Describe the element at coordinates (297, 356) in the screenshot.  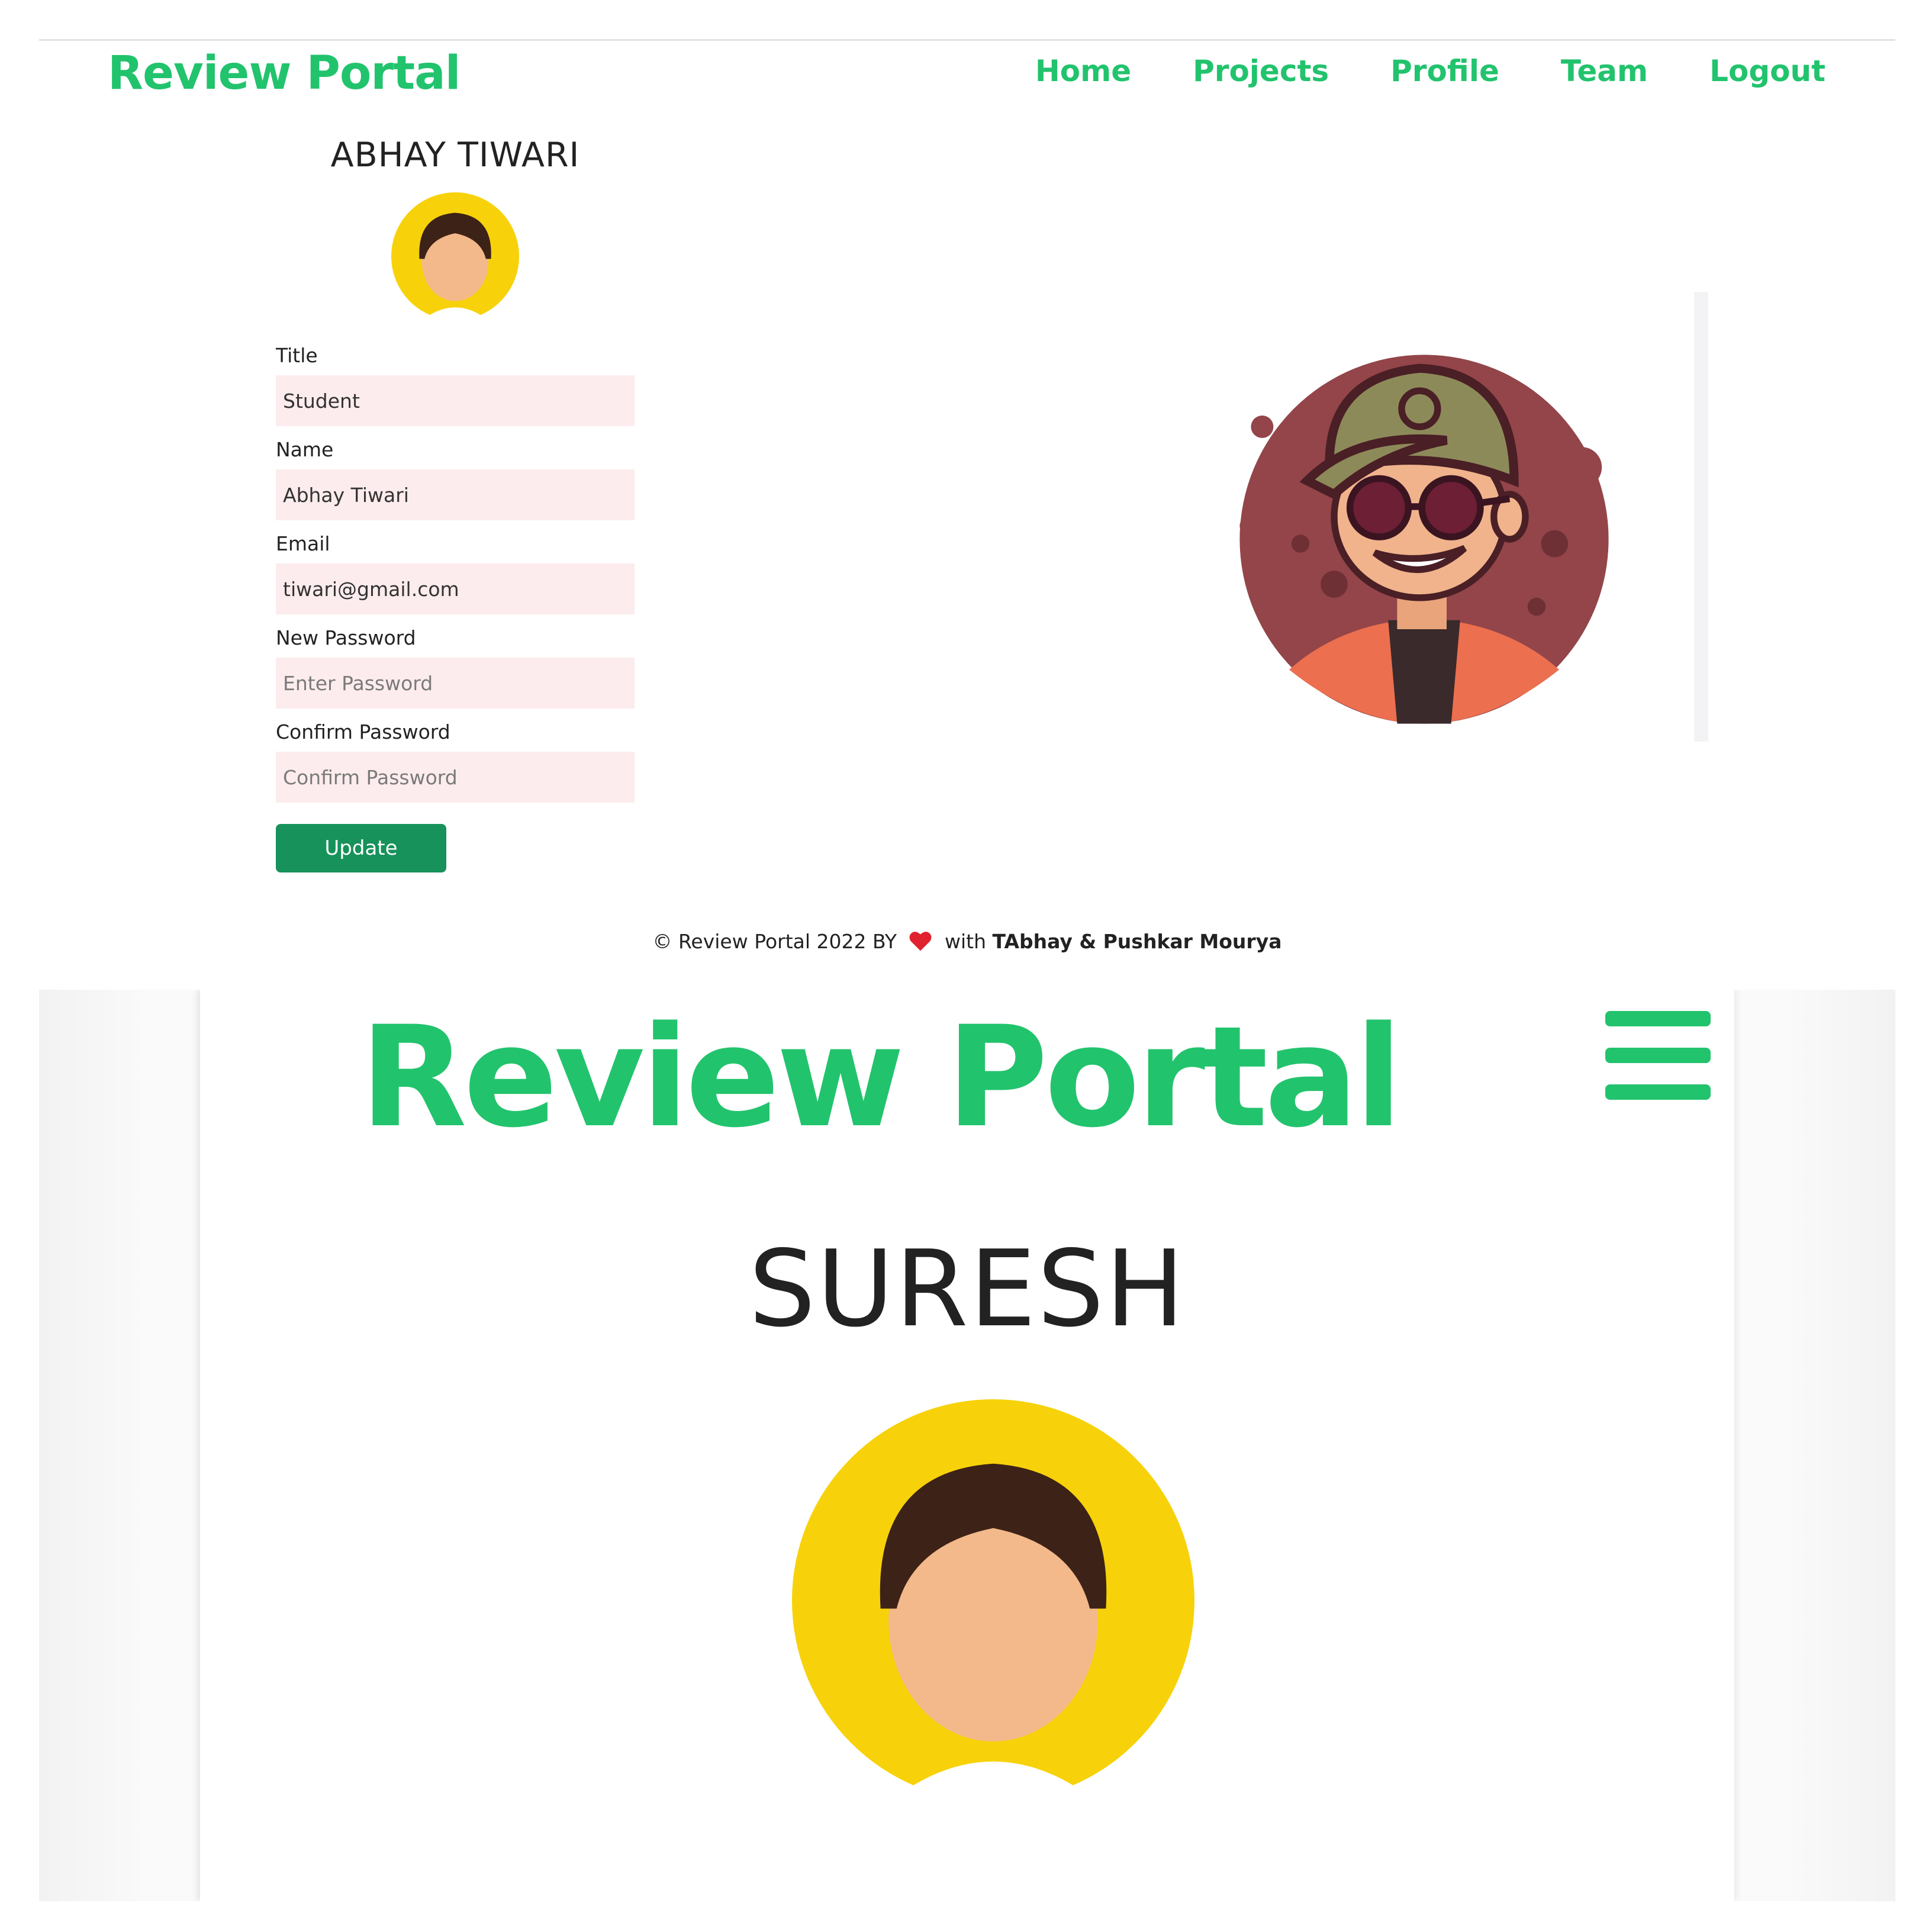
I see `title-label: Title` at that location.